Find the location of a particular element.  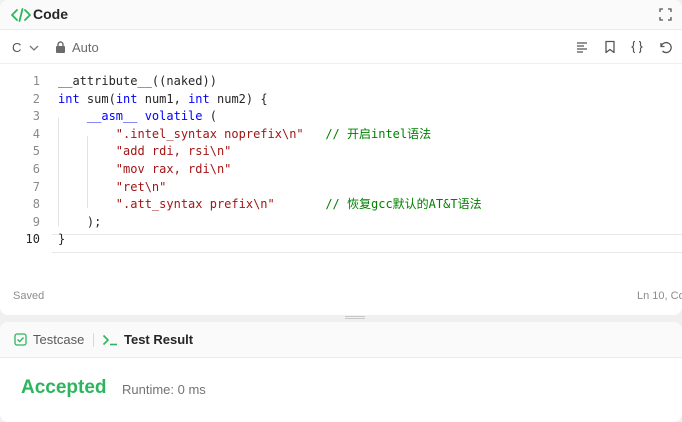

tab-test-result: Test Result is located at coordinates (147, 339).